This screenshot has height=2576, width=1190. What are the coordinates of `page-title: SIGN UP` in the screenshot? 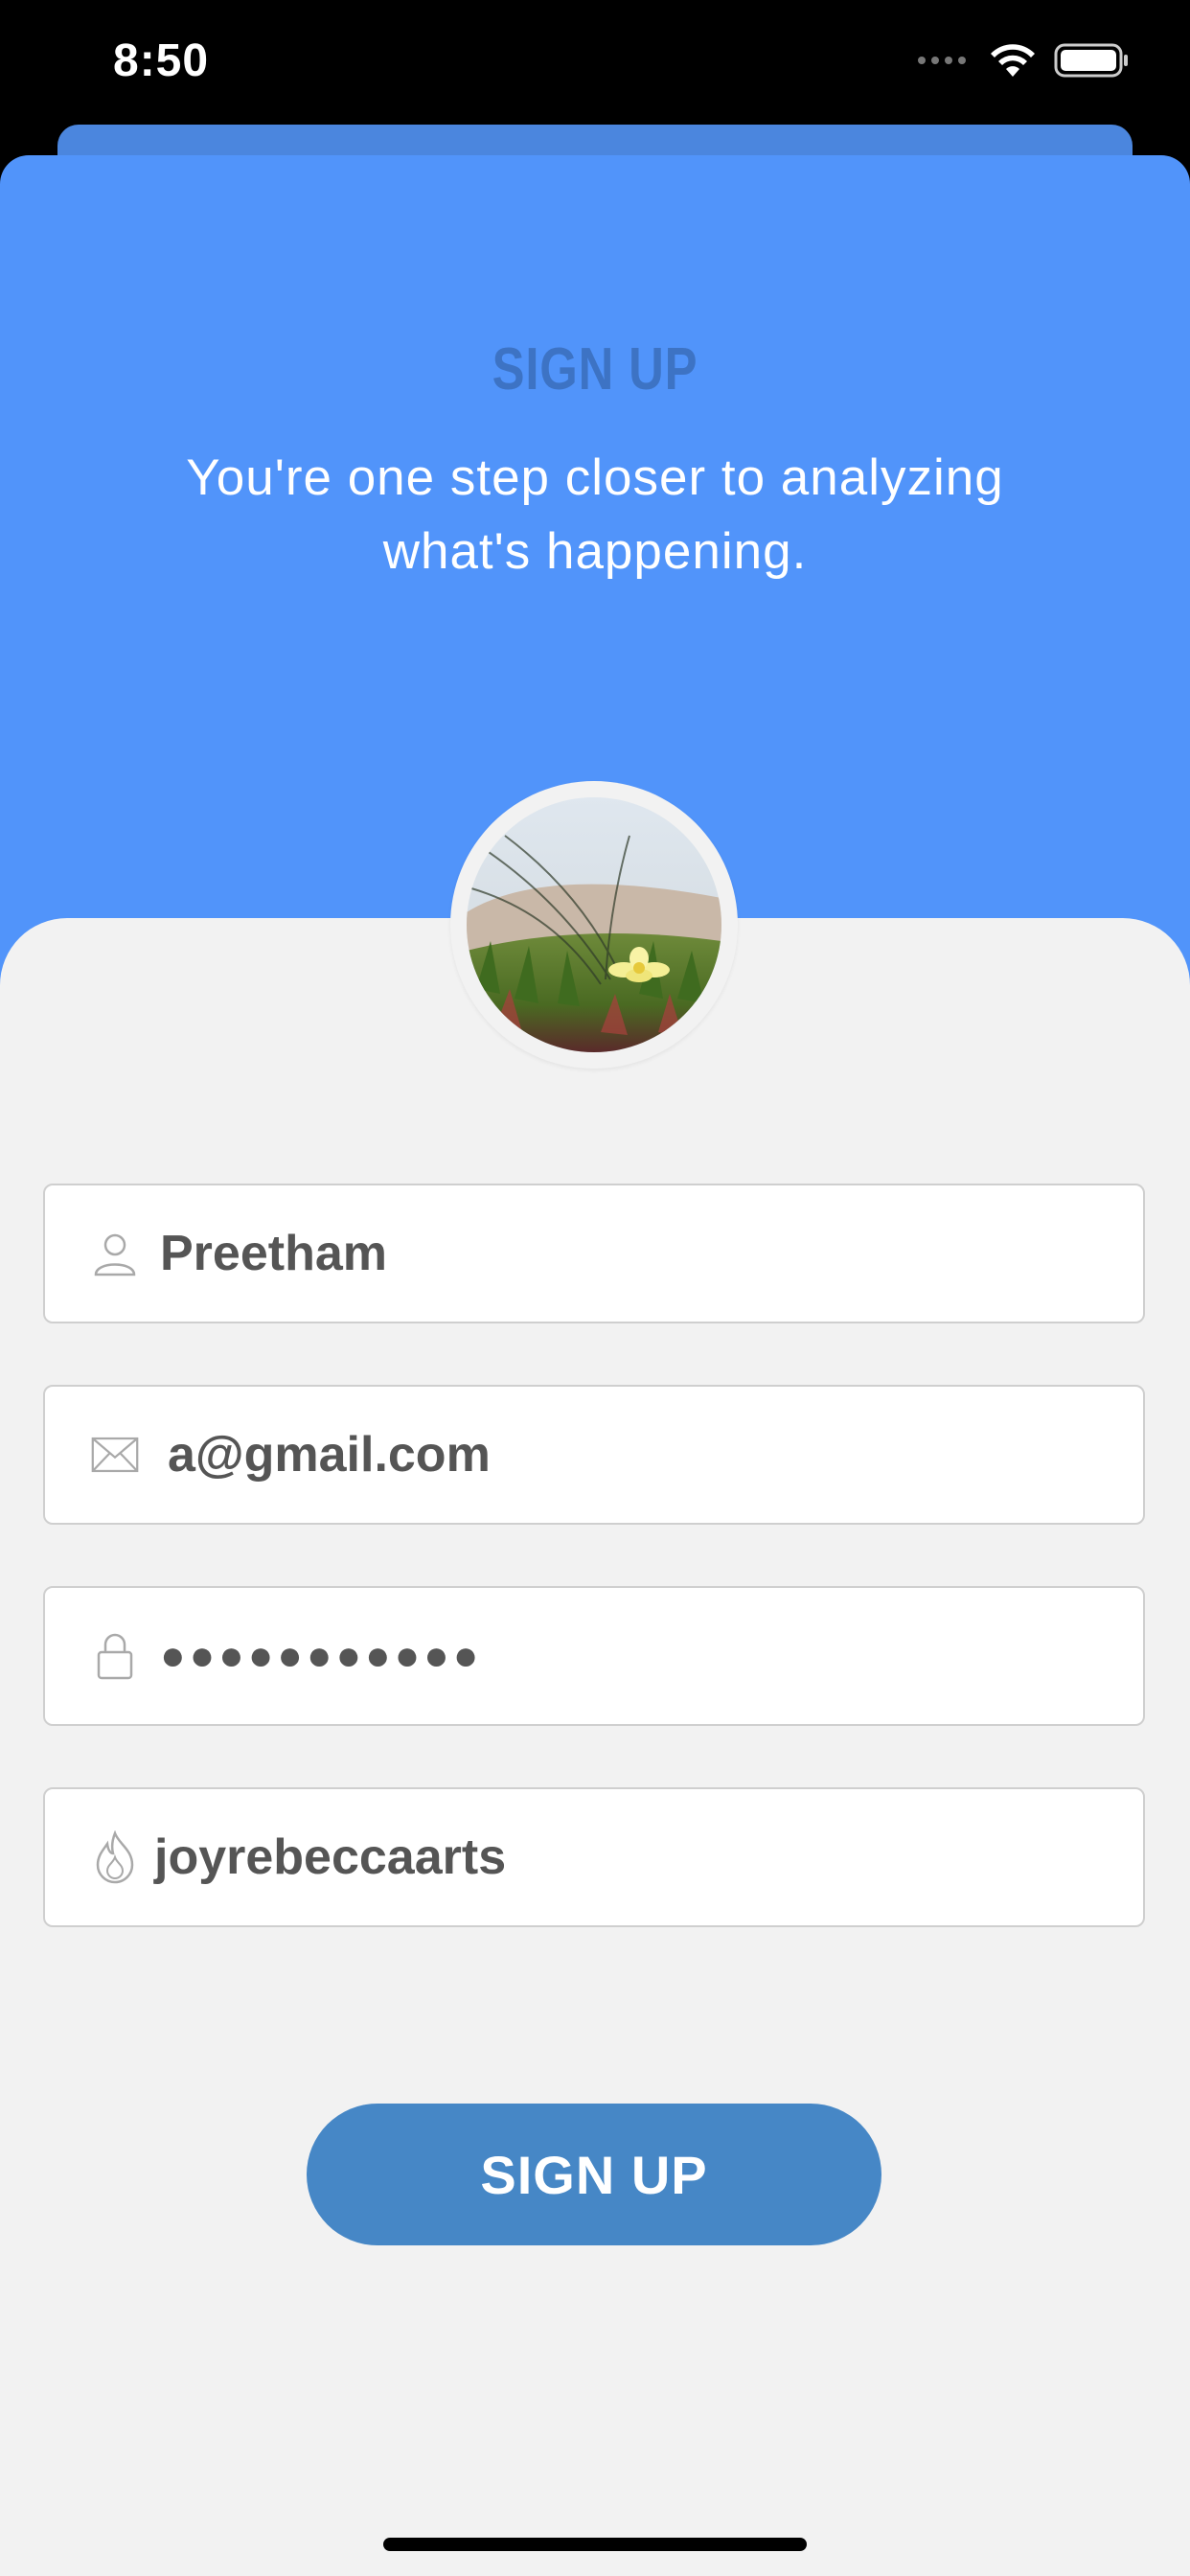 It's located at (595, 369).